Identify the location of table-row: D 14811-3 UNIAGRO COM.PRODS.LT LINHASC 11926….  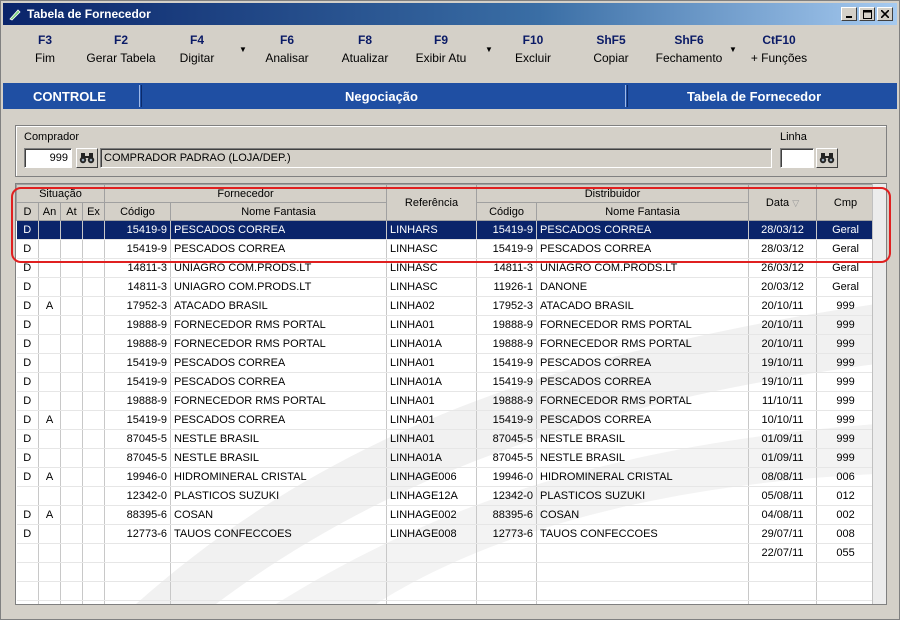
(446, 287).